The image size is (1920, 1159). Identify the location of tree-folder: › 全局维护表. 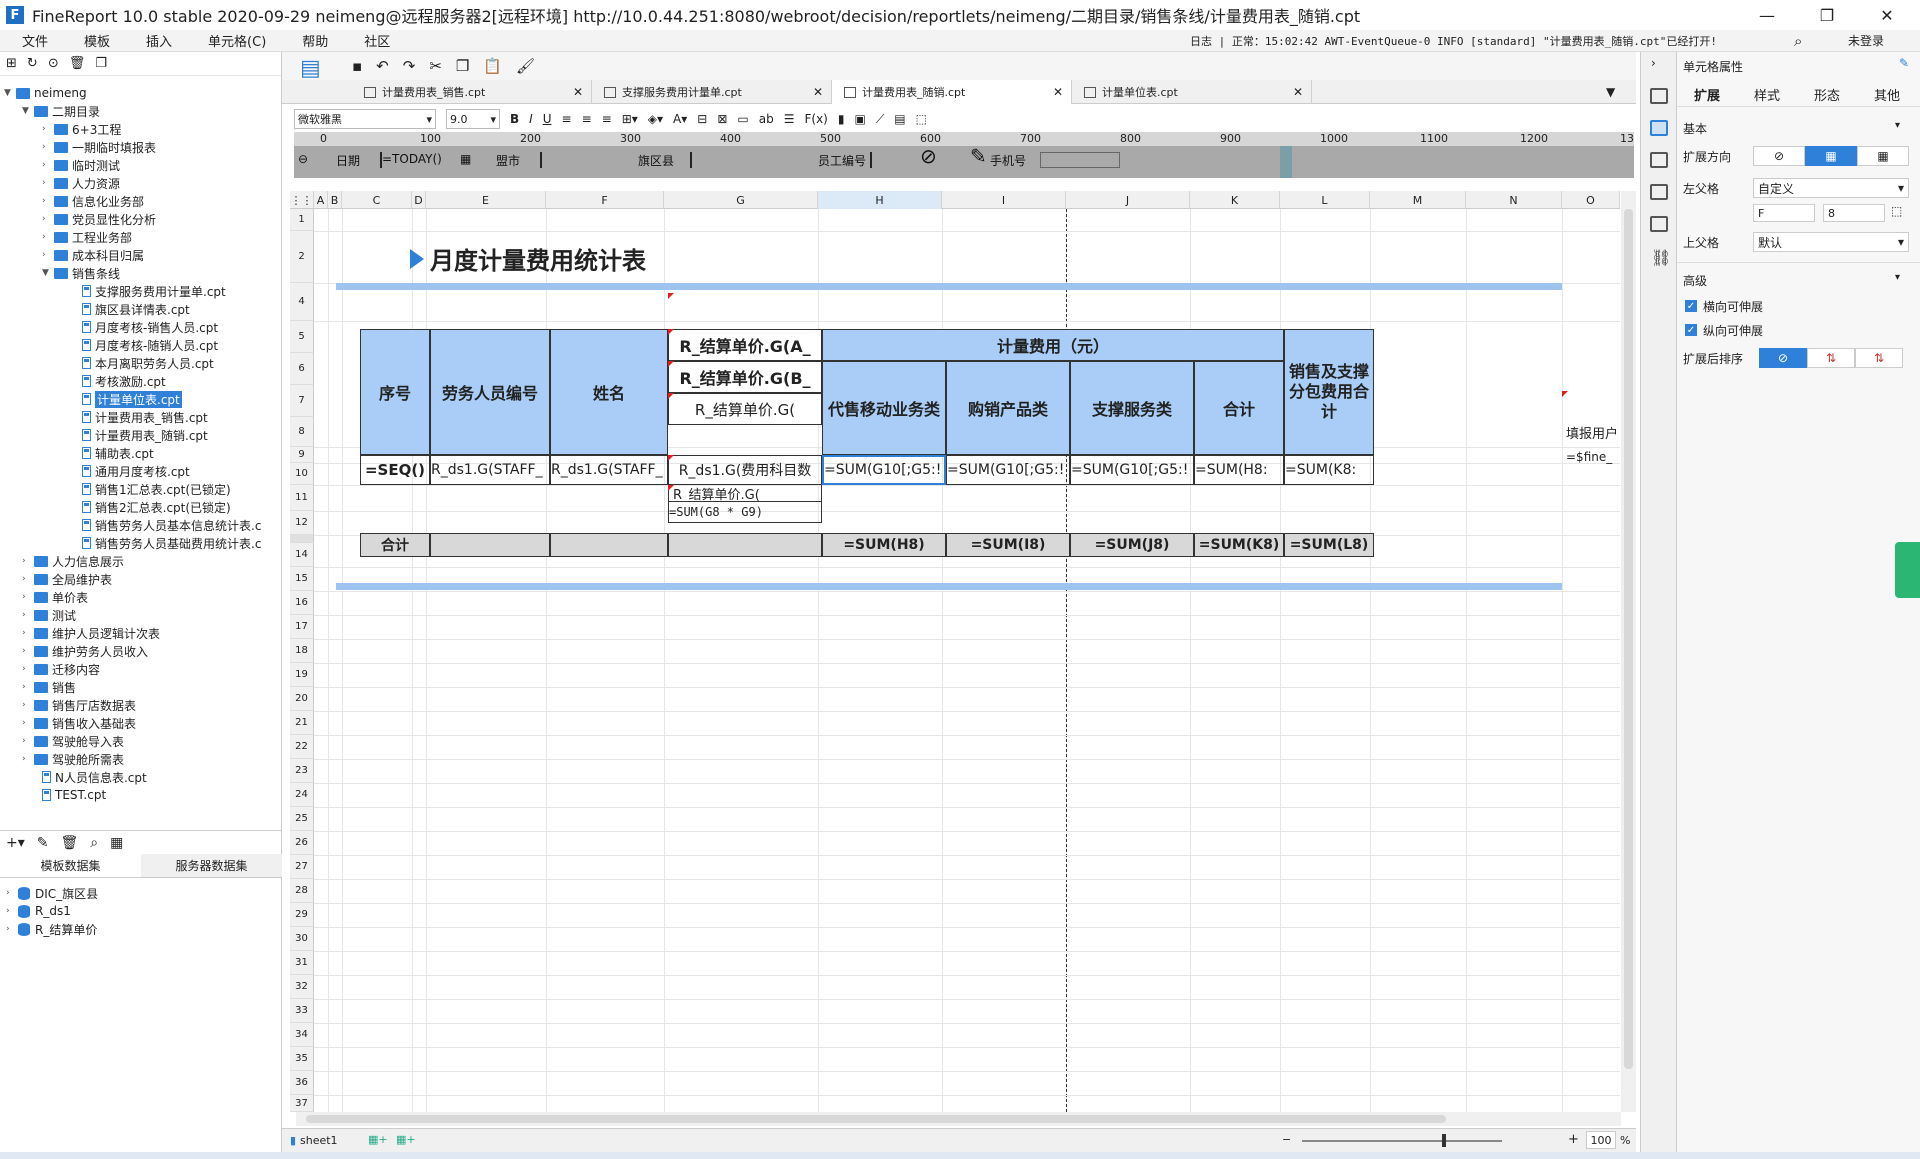
(67, 579).